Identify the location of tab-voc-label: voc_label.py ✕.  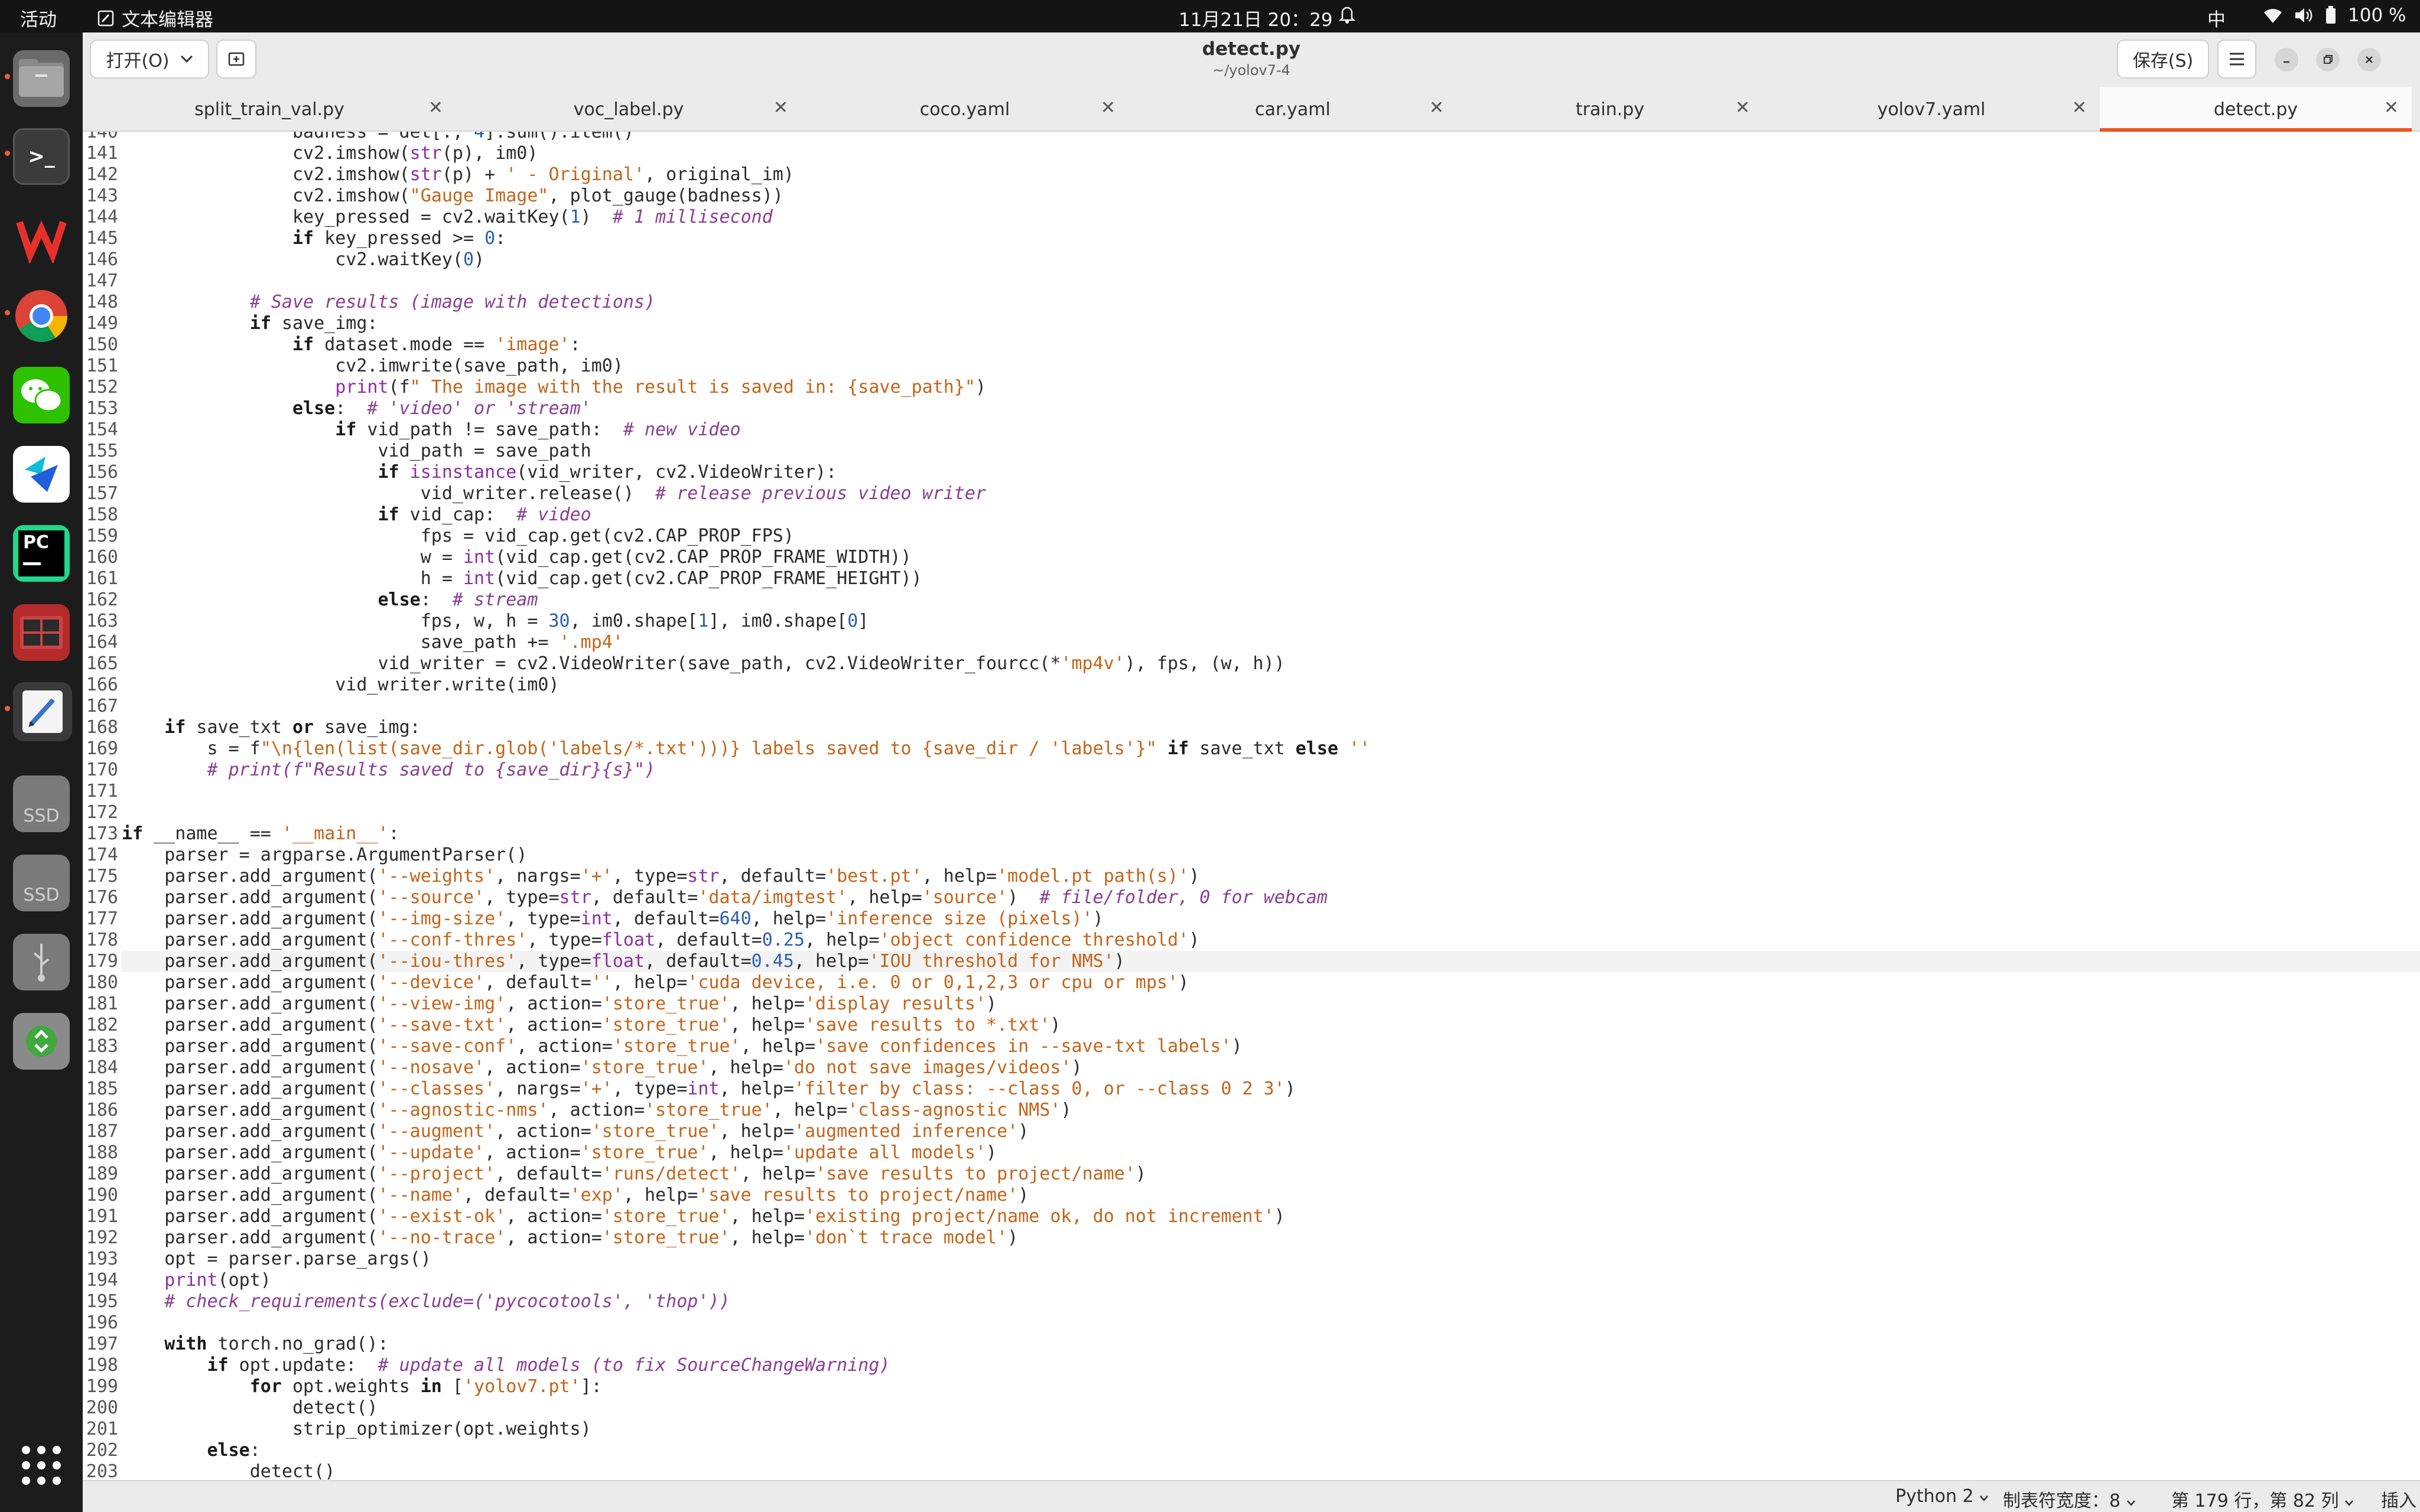
(628, 109).